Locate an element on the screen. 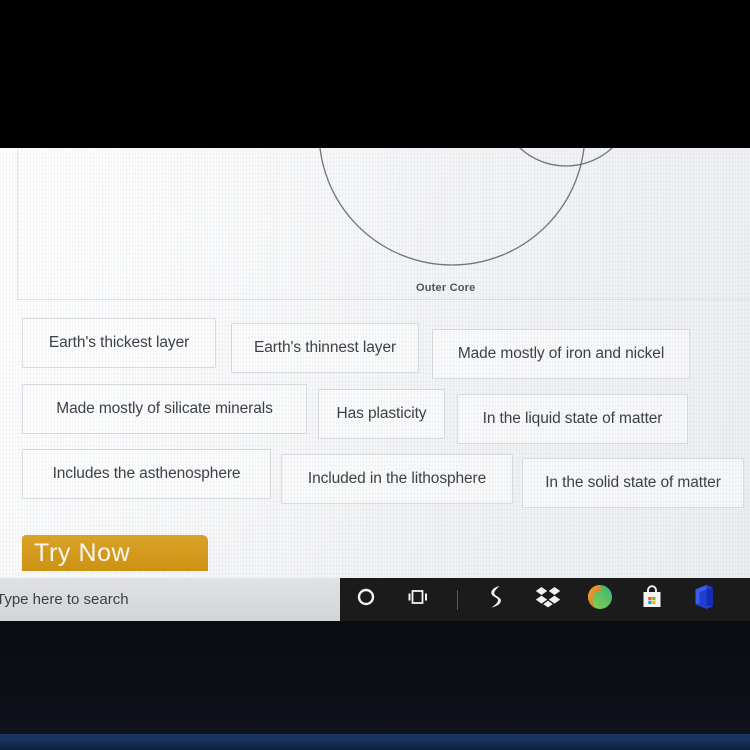 The width and height of the screenshot is (750, 750). windows-taskbar: Type here to search is located at coordinates (375, 599).